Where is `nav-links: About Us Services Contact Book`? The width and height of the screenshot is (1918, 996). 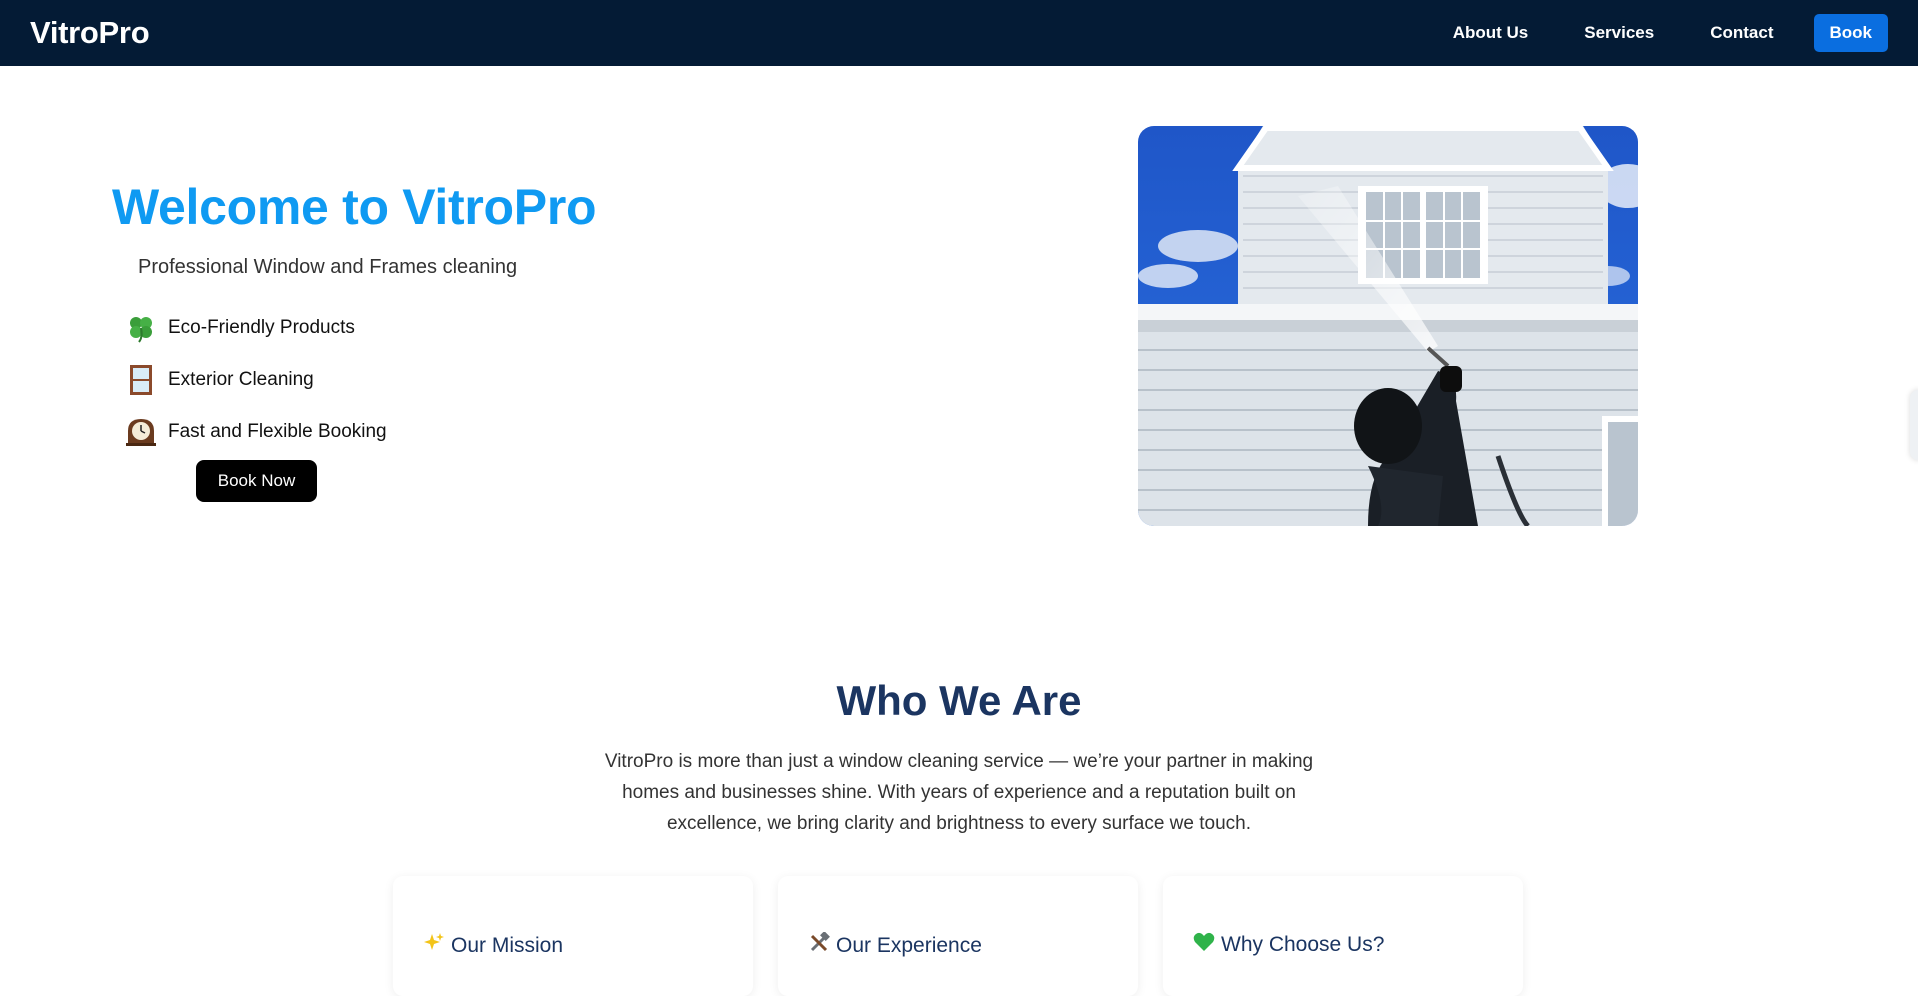 nav-links: About Us Services Contact Book is located at coordinates (1642, 33).